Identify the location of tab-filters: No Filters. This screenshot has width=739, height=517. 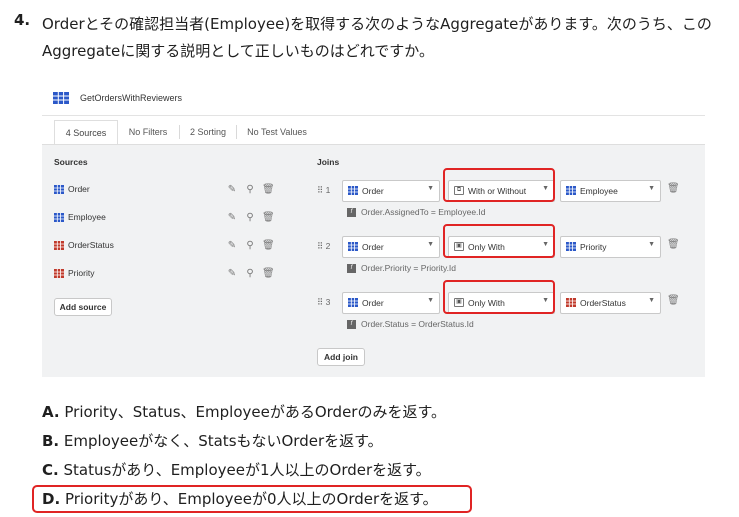
(148, 132).